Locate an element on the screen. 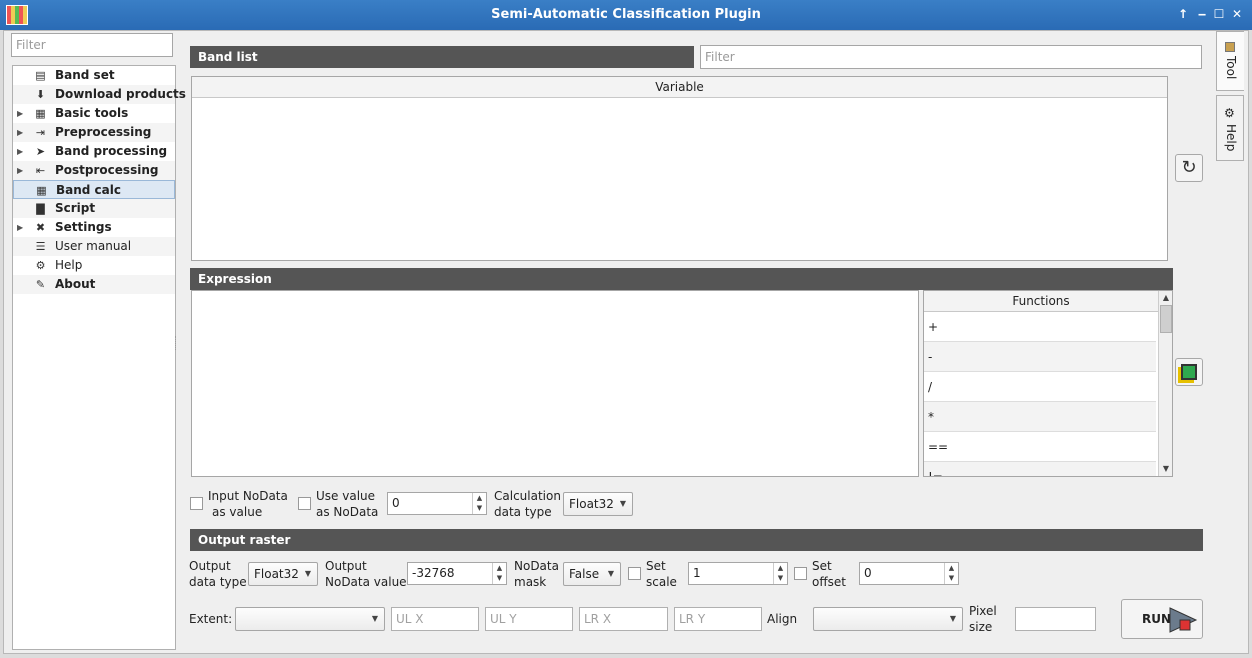 This screenshot has width=1252, height=658. sidebar-item-about: ✎ About is located at coordinates (94, 284).